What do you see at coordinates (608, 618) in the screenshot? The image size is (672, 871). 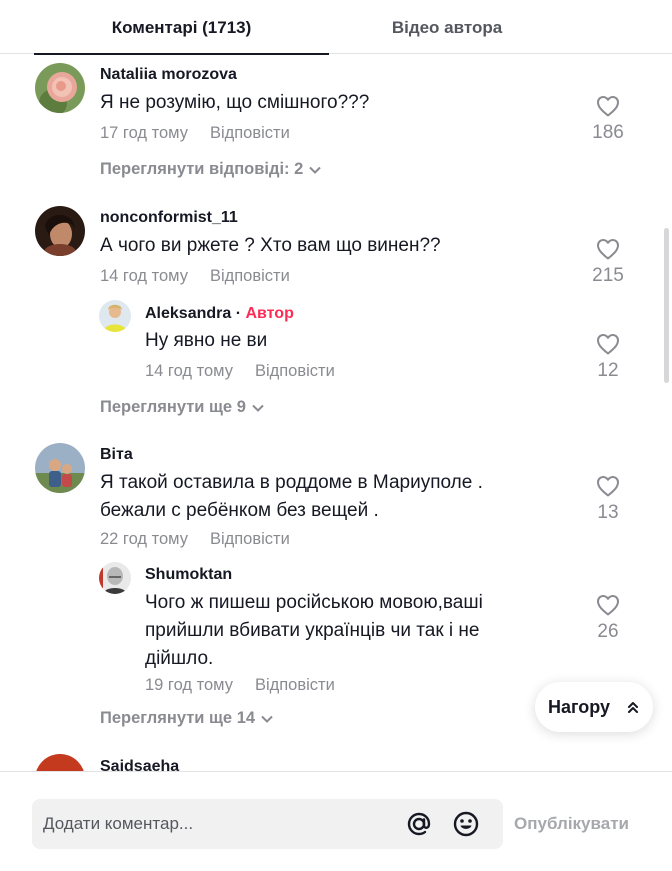 I see `like-button: 26` at bounding box center [608, 618].